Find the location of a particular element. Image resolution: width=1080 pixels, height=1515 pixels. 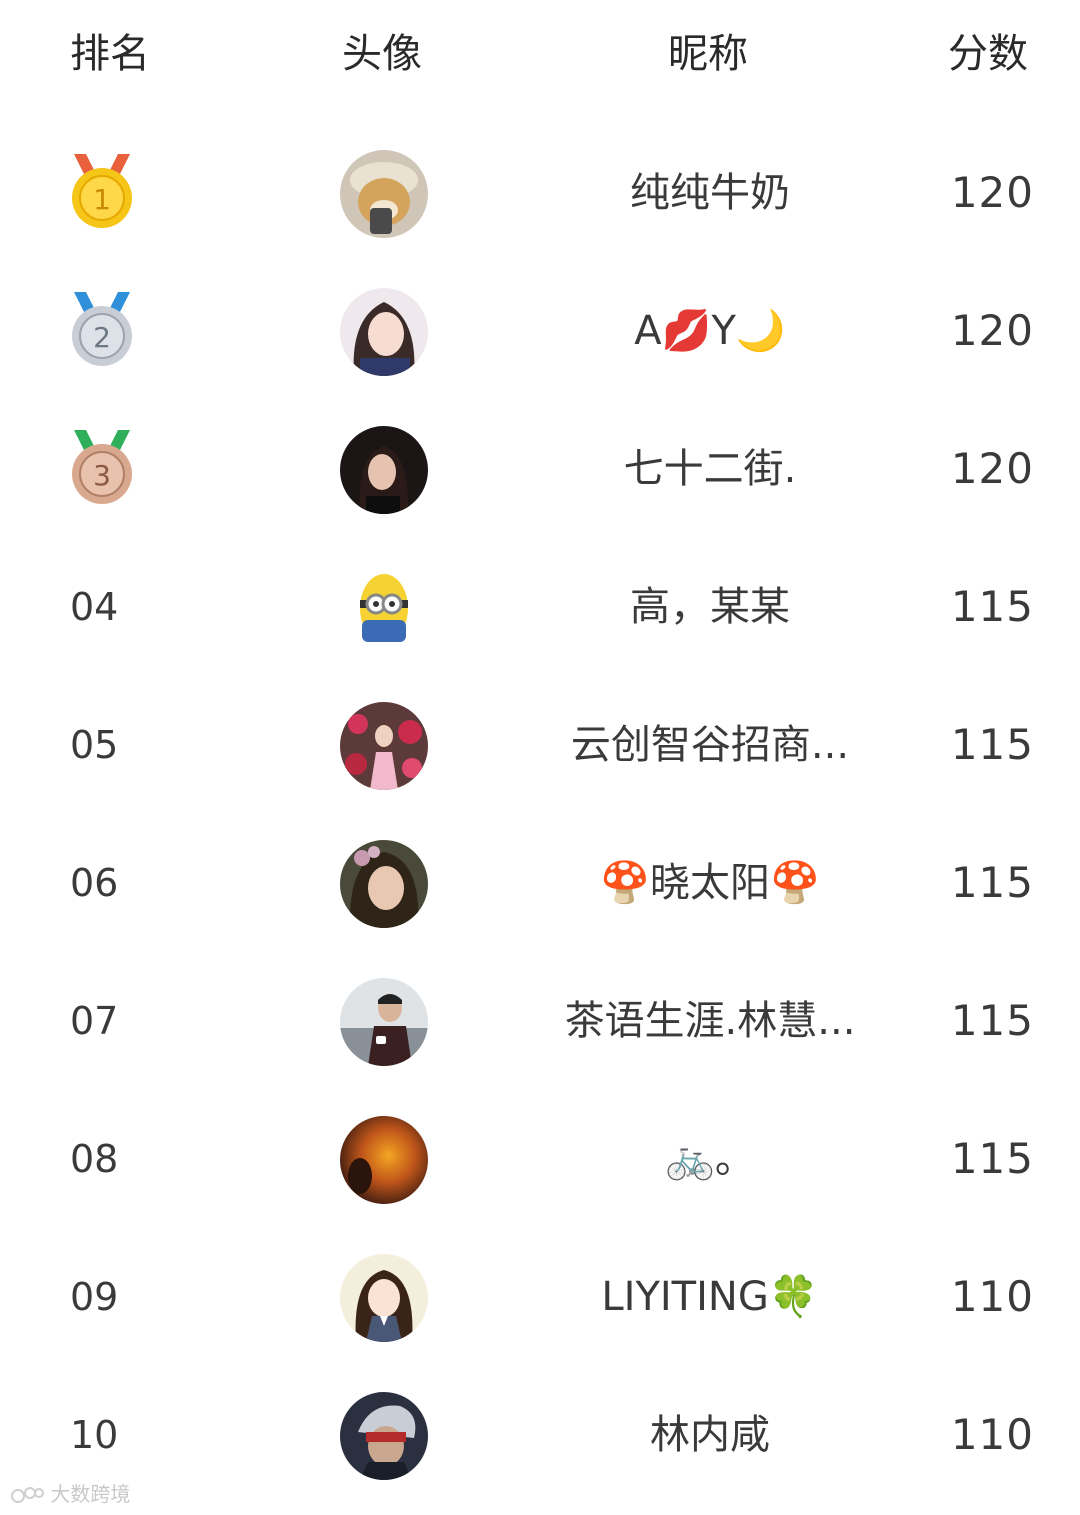

rank-number: 05 is located at coordinates (94, 745).